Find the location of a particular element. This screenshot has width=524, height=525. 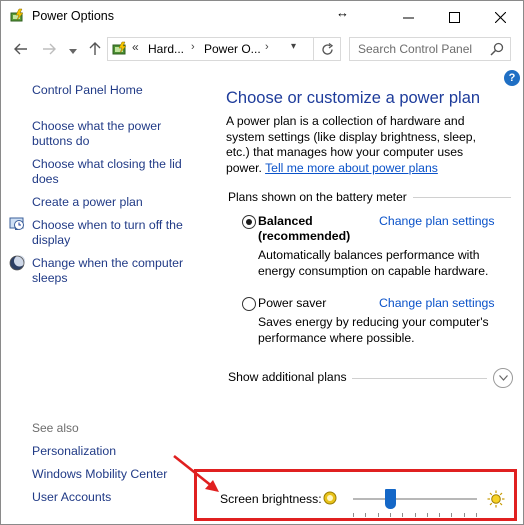

see-also-user-accounts: User Accounts is located at coordinates (112, 497).